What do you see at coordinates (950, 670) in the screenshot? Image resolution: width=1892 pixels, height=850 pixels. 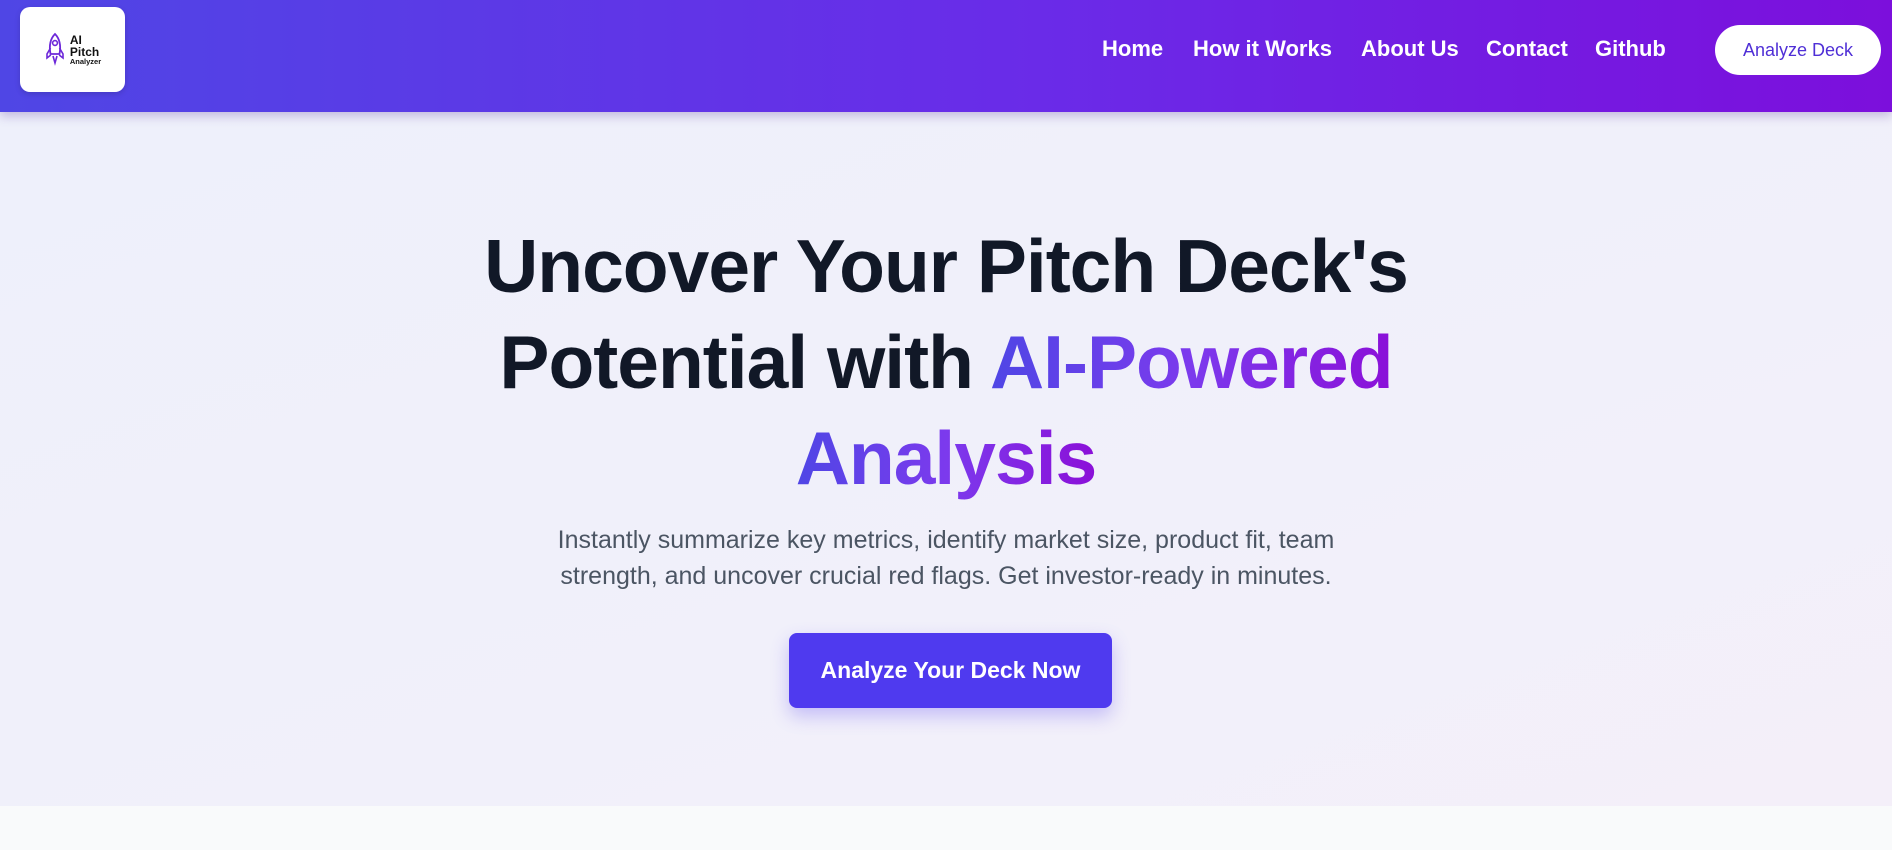 I see `analyze-your-deck-now-button: Analyze Your Deck Now` at bounding box center [950, 670].